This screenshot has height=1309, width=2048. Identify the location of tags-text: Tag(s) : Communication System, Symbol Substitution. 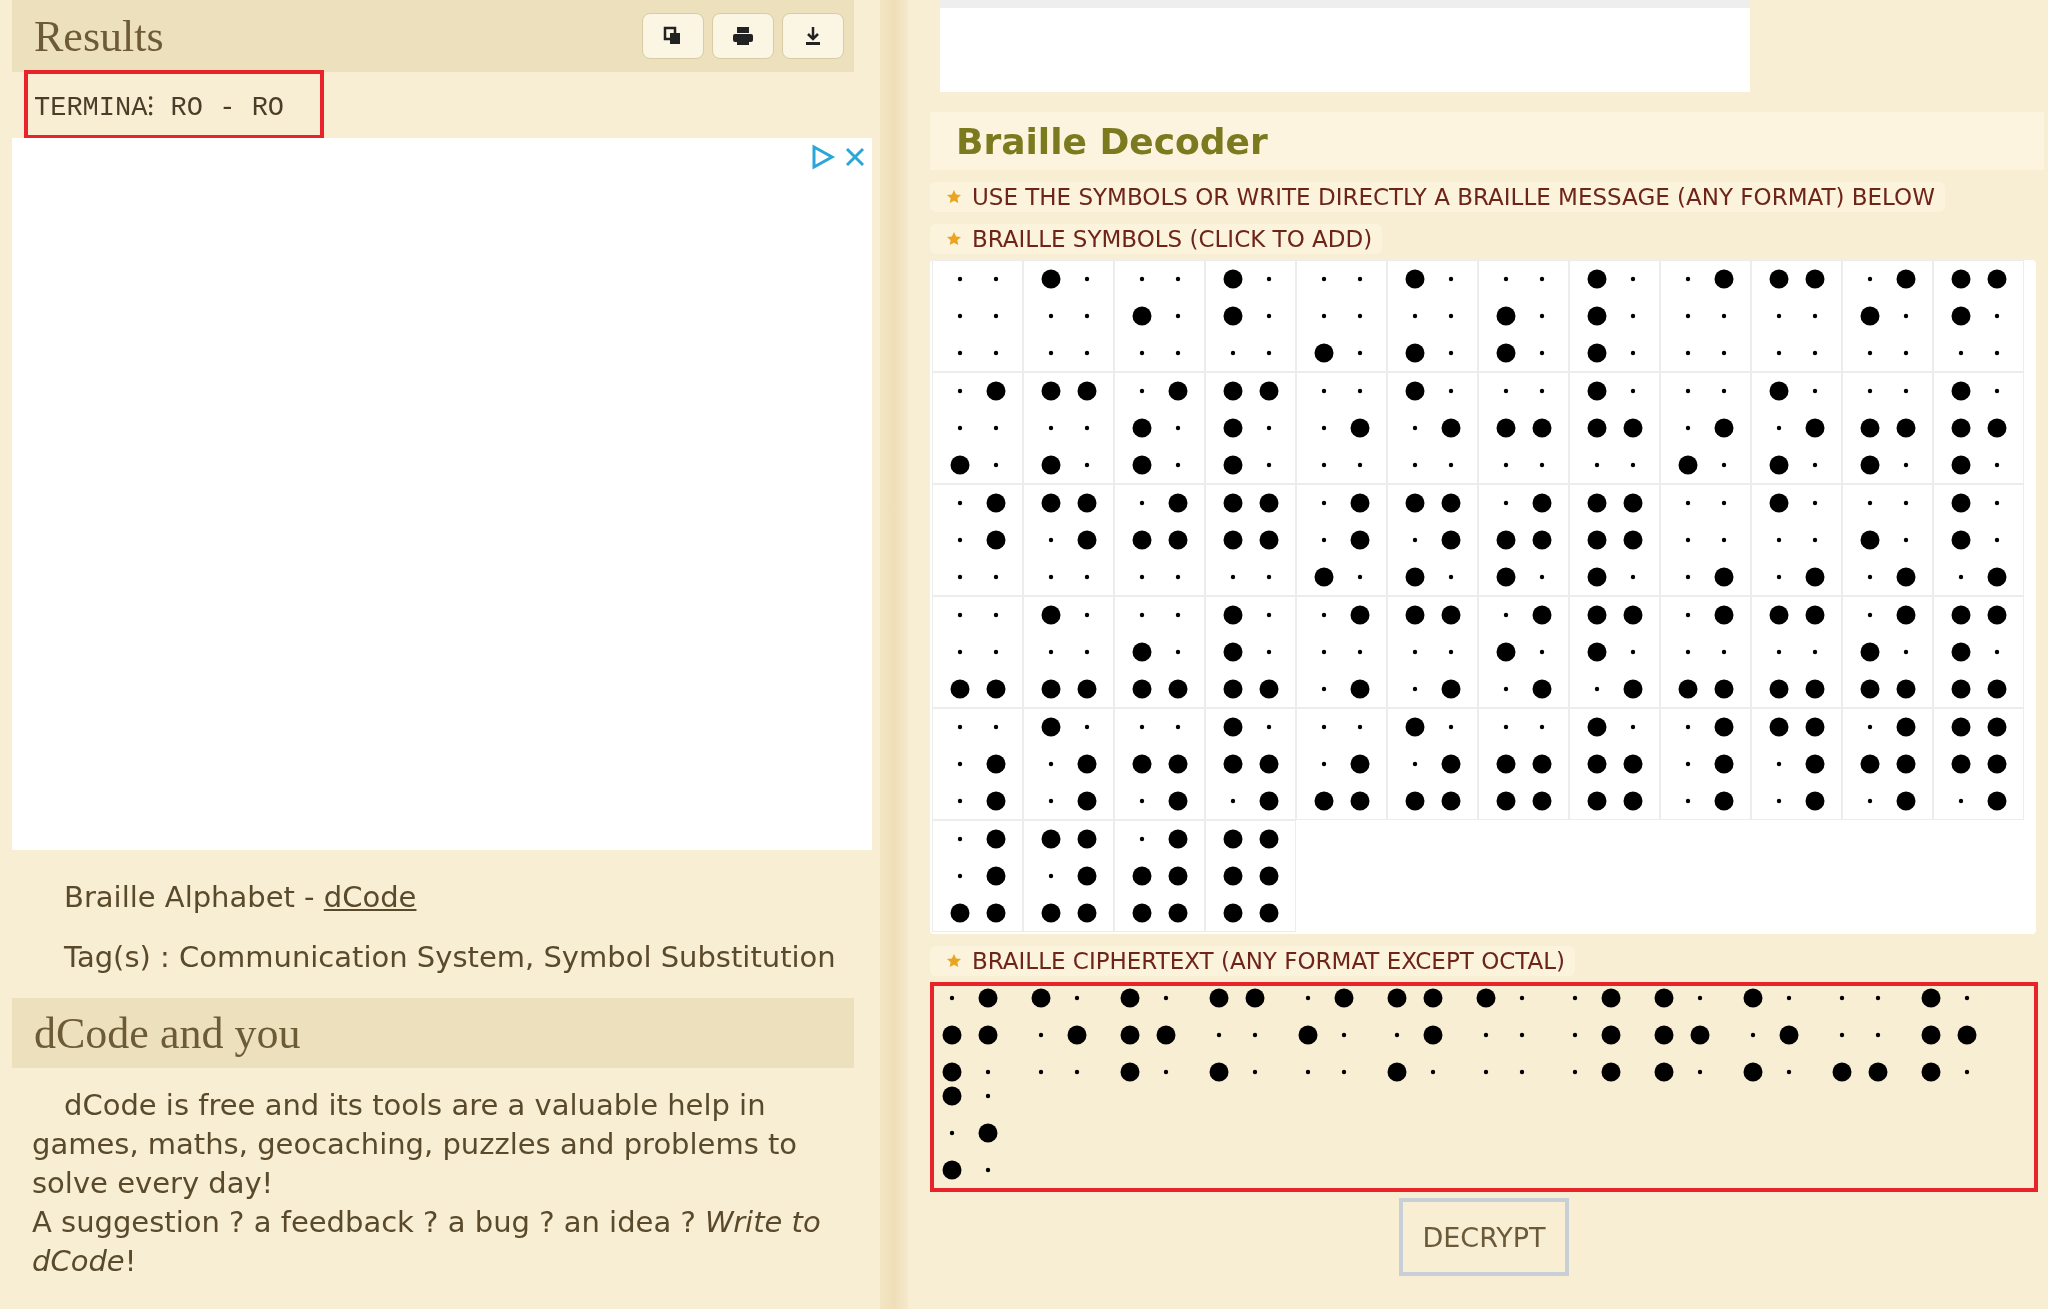
(450, 957).